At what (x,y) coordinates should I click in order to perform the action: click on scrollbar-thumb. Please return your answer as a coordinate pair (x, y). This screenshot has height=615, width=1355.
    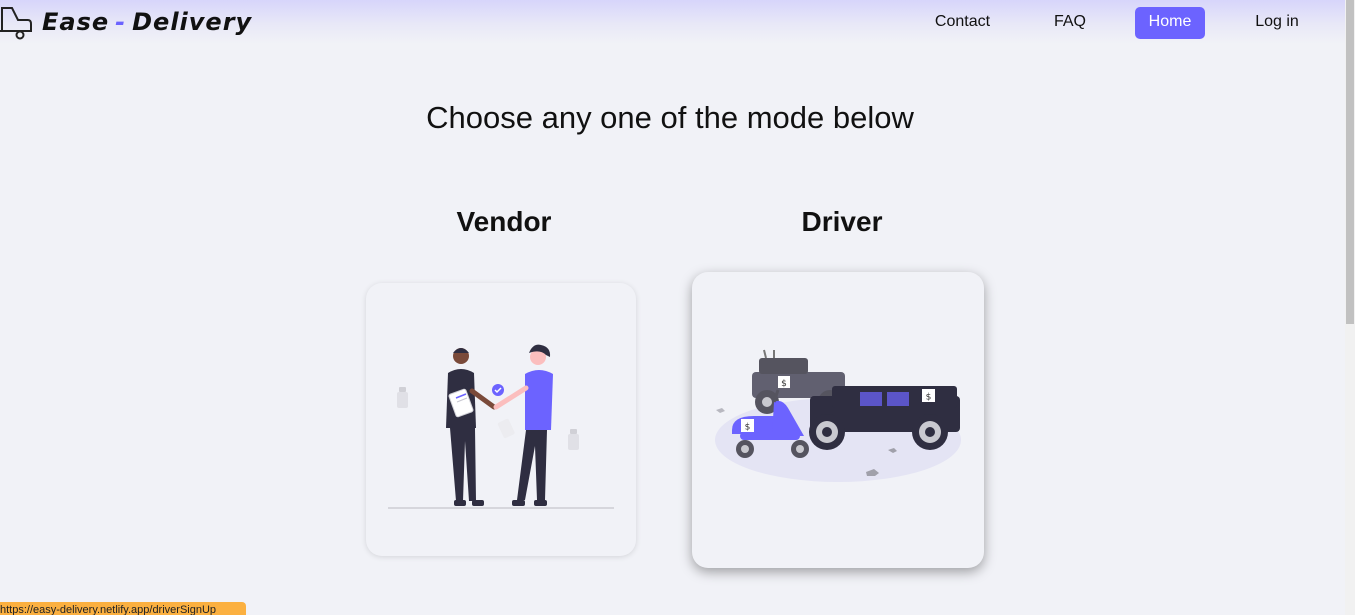
    Looking at the image, I should click on (1350, 162).